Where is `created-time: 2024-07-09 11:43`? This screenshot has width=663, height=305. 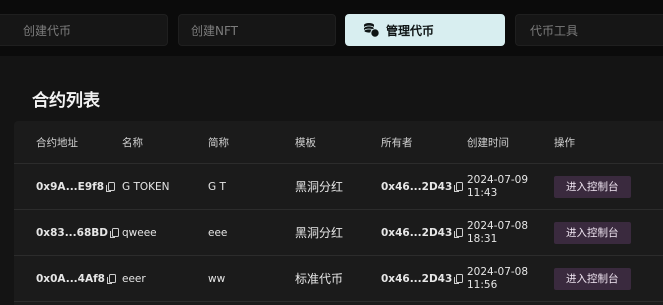
created-time: 2024-07-09 11:43 is located at coordinates (497, 186).